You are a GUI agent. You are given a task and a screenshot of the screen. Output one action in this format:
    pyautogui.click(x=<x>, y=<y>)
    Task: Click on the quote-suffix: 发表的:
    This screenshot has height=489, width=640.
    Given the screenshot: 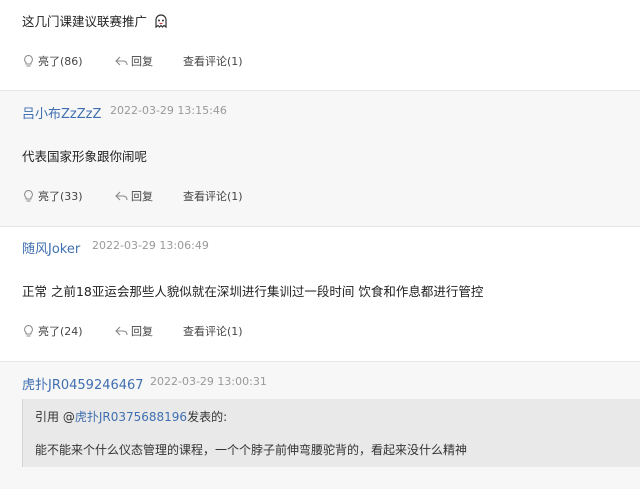 What is the action you would take?
    pyautogui.click(x=207, y=417)
    